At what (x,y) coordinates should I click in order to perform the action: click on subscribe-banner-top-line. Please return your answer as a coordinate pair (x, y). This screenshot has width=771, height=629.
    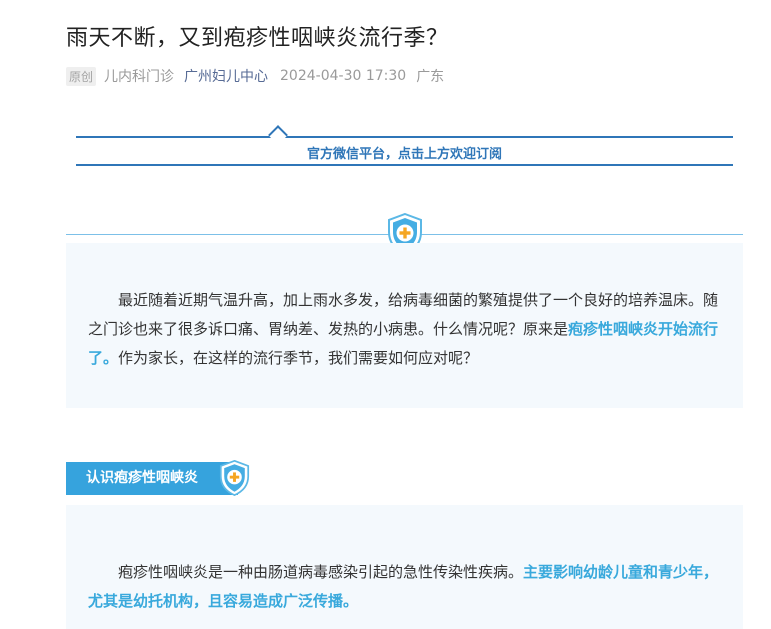
    Looking at the image, I should click on (404, 137).